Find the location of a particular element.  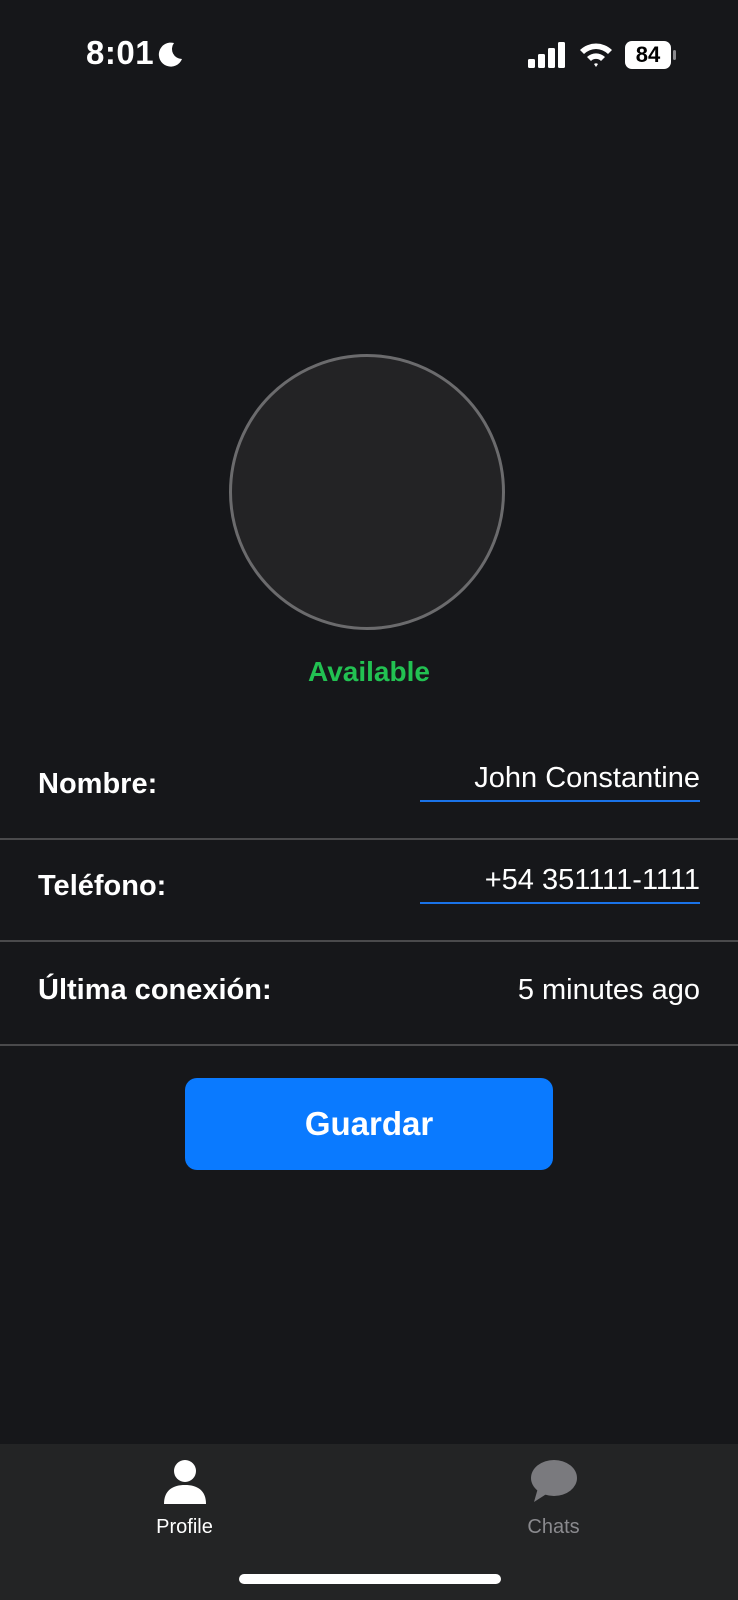

signal-icon is located at coordinates (546, 55).